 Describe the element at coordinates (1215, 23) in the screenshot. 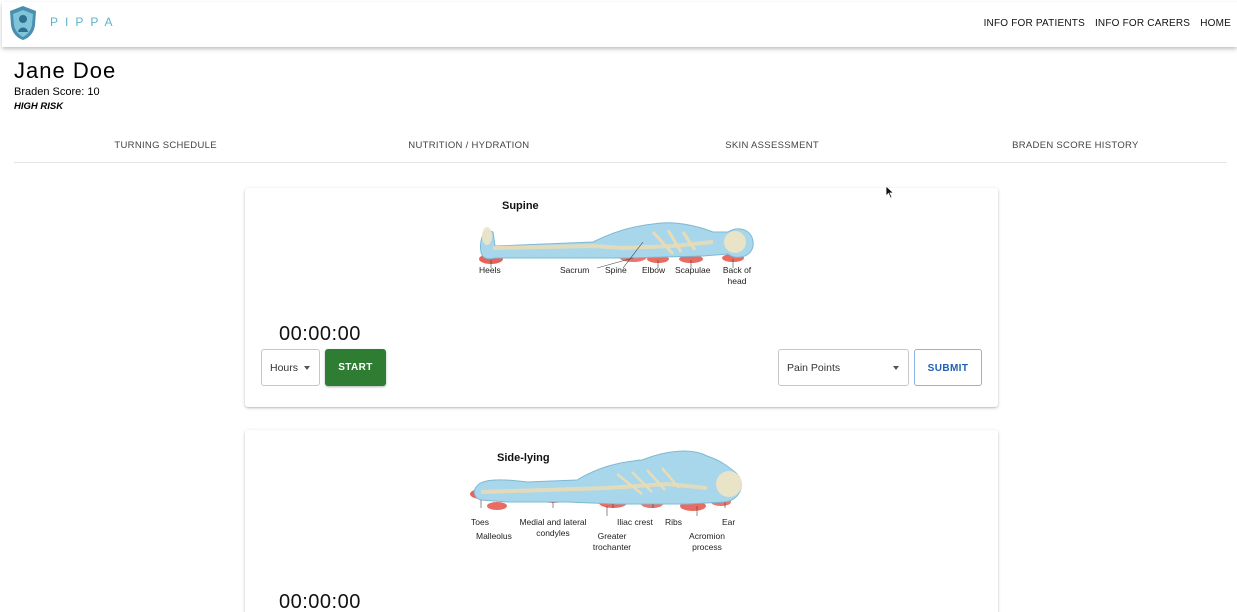

I see `nav-home: HOME` at that location.